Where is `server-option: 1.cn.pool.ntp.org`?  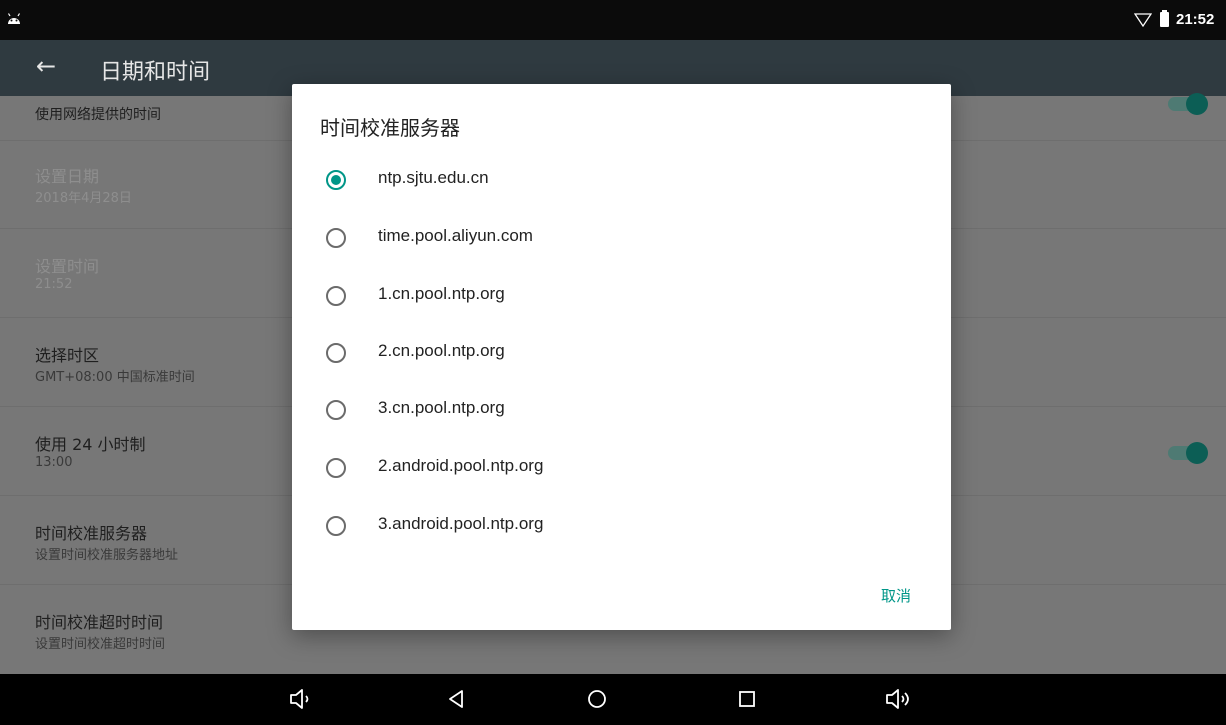 server-option: 1.cn.pool.ntp.org is located at coordinates (621, 296).